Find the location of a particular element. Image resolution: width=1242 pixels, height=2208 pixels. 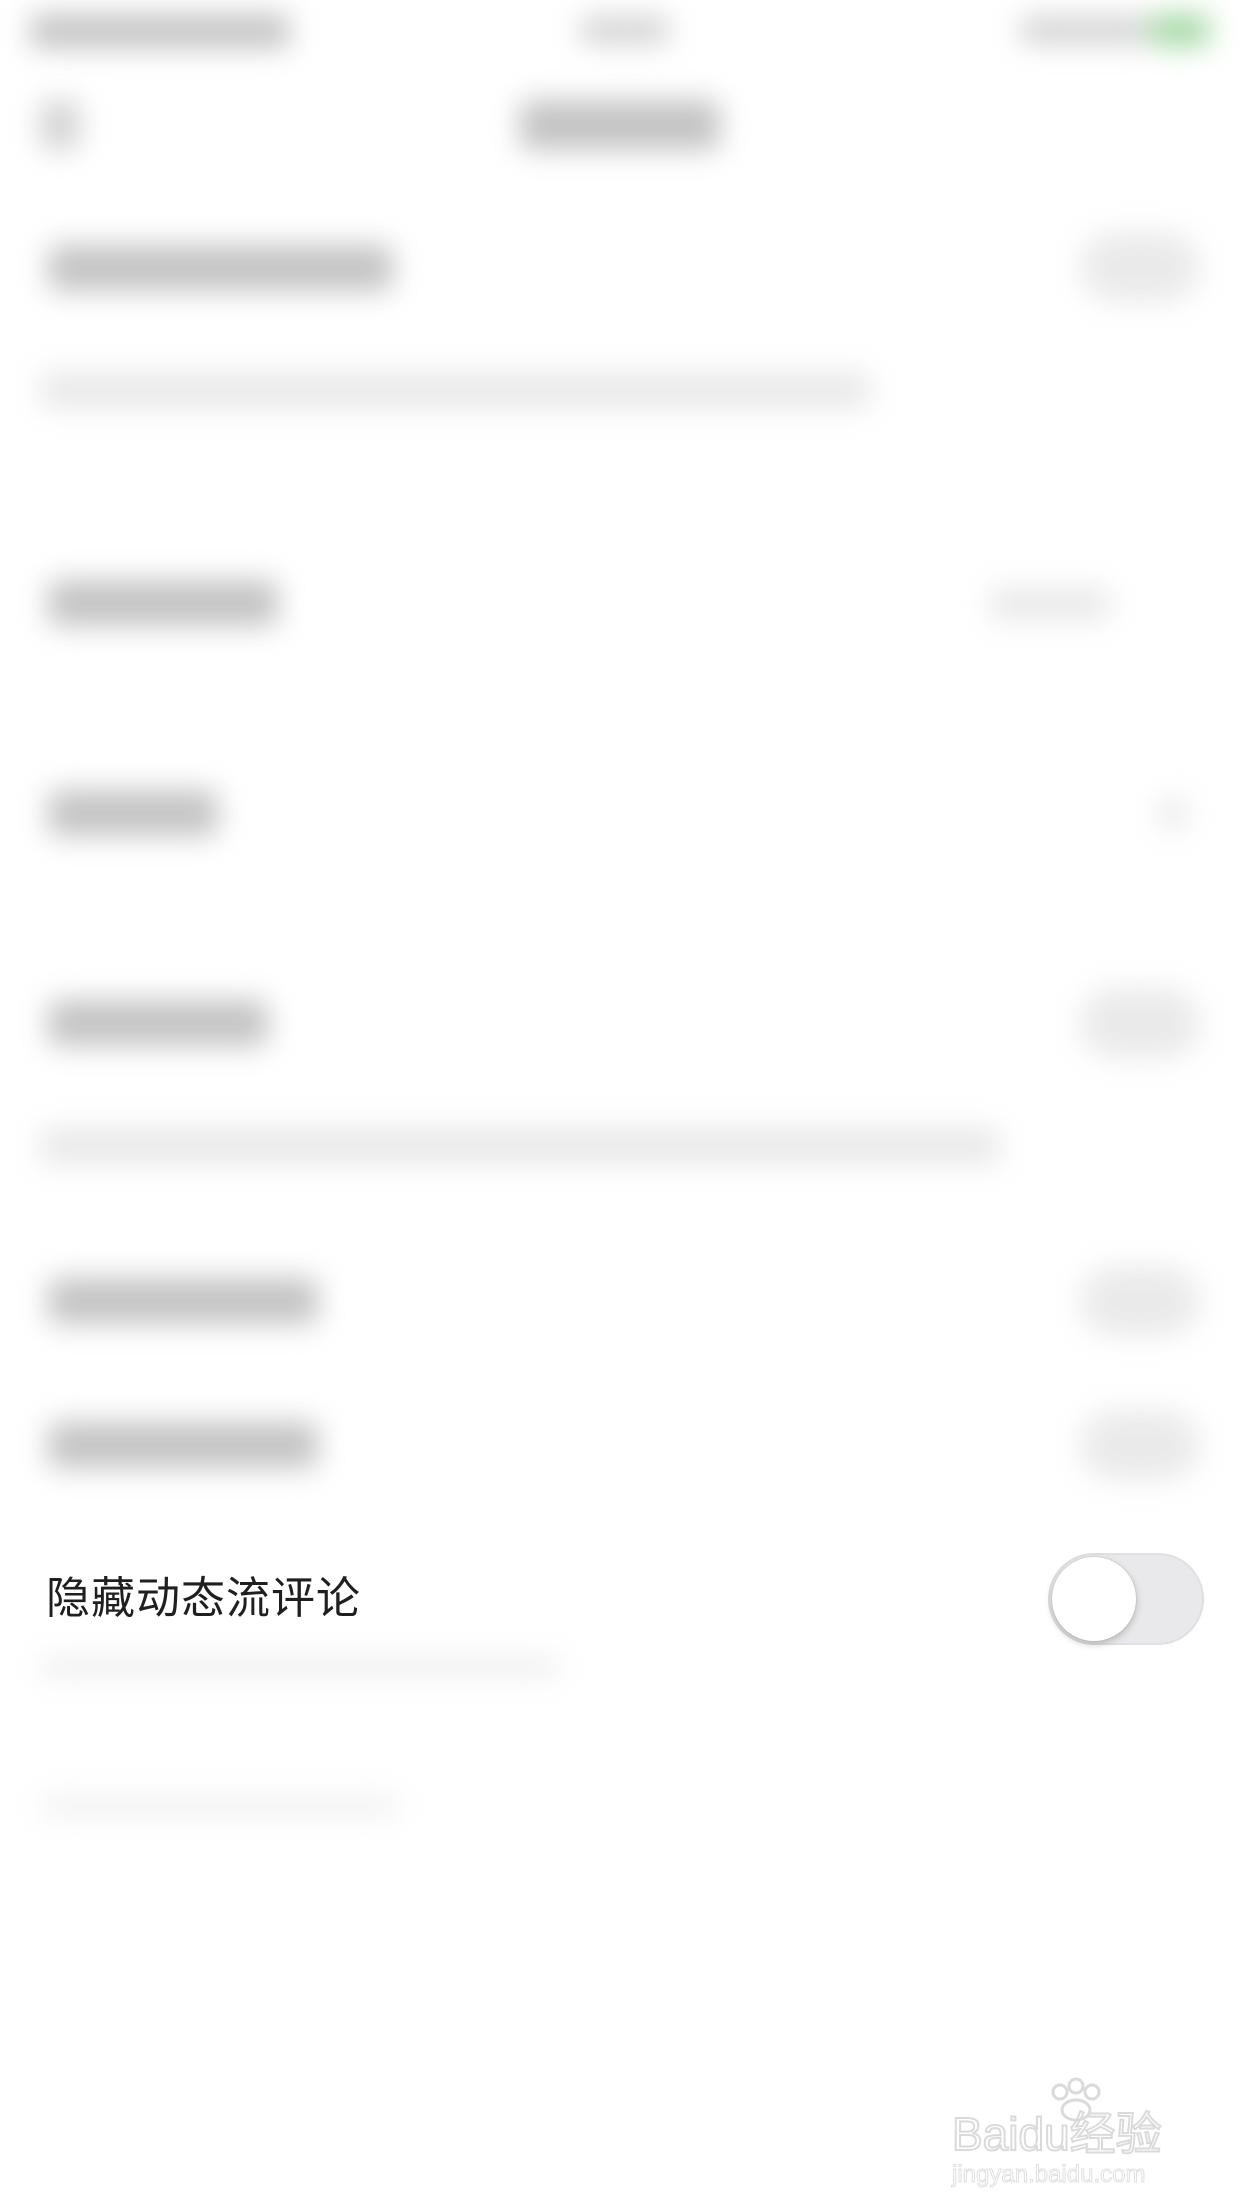

row1-desc-blur is located at coordinates (455, 390).